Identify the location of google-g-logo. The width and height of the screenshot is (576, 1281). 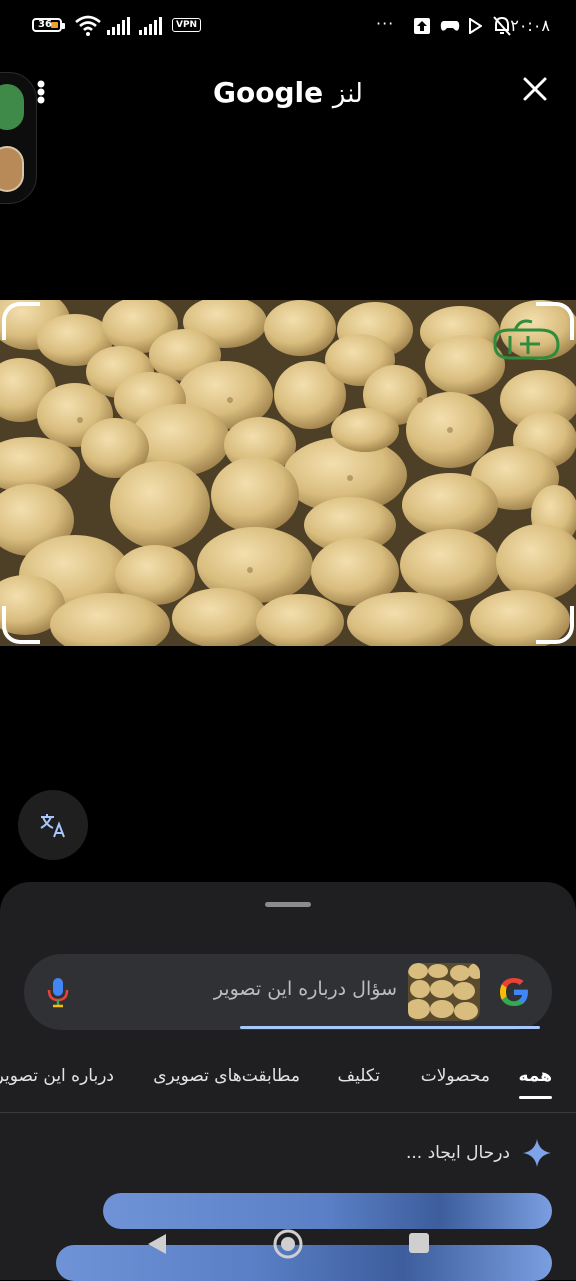
(514, 992).